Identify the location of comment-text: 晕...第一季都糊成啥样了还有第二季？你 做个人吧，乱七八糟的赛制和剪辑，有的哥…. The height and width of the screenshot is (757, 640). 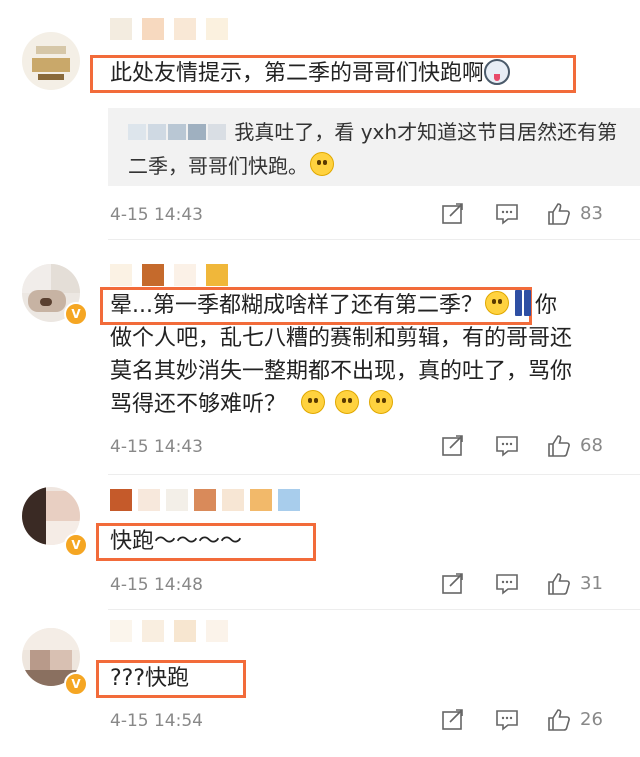
(370, 355).